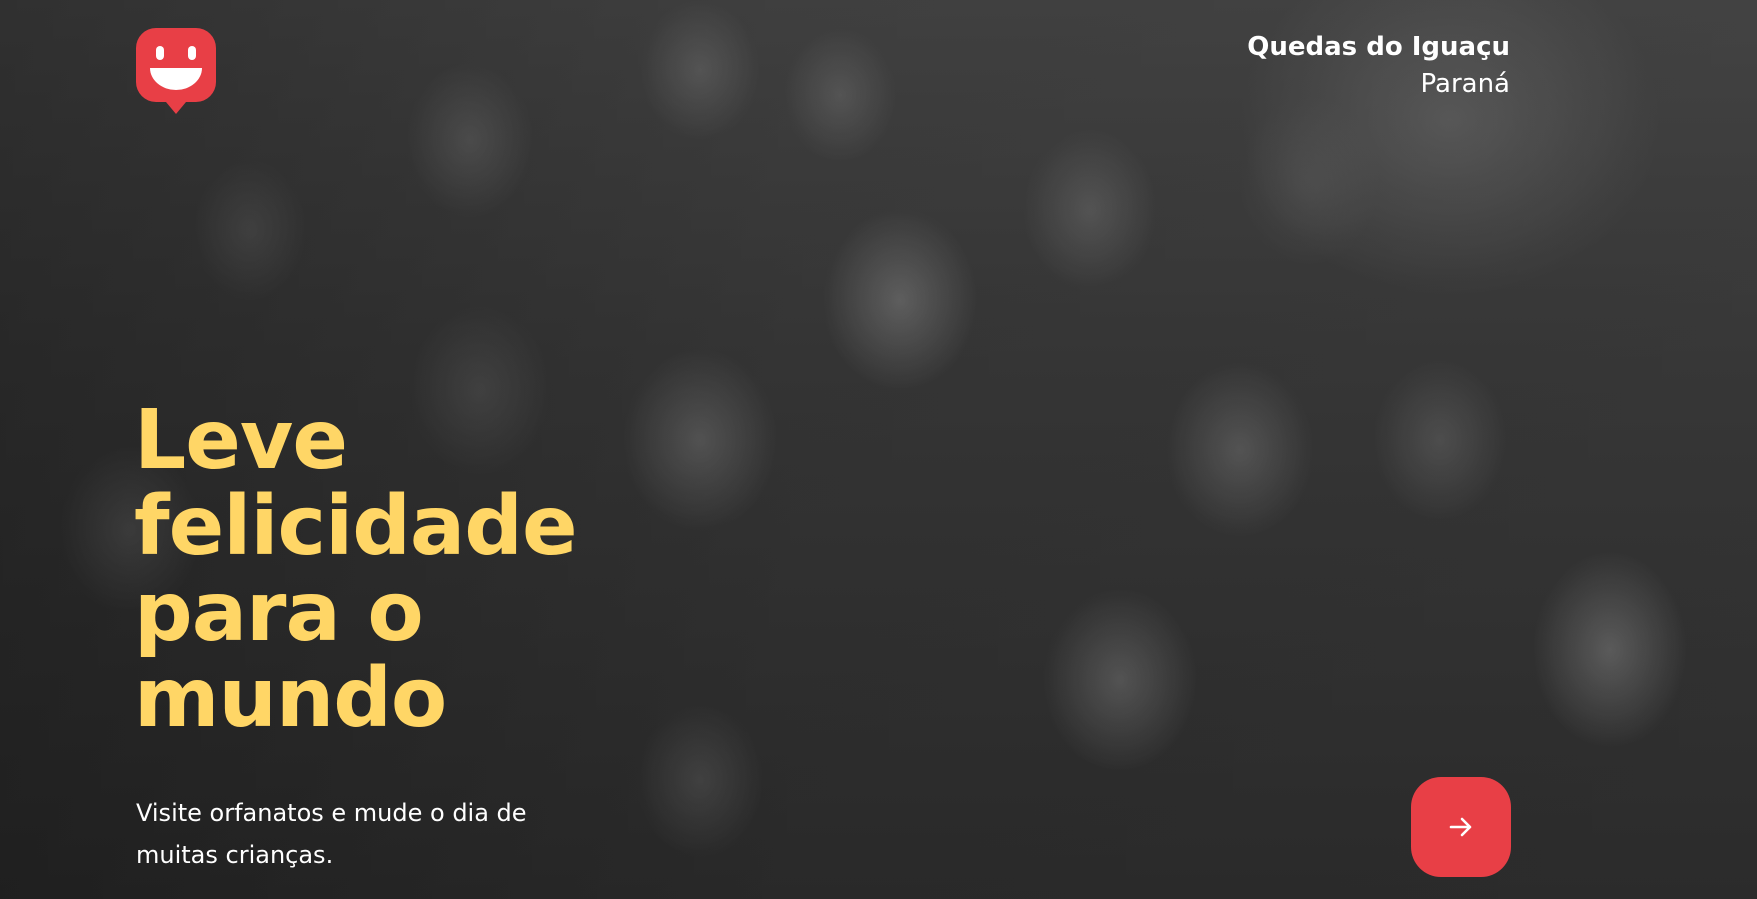  What do you see at coordinates (1465, 84) in the screenshot?
I see `location-state: Paraná` at bounding box center [1465, 84].